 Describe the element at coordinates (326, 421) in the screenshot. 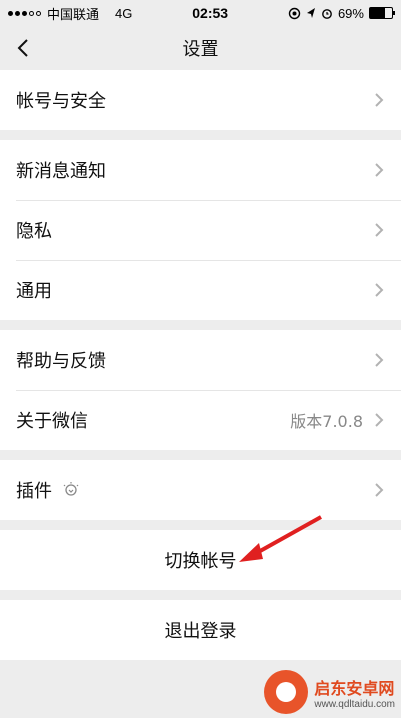

I see `version-value: 版本7.0.8` at that location.